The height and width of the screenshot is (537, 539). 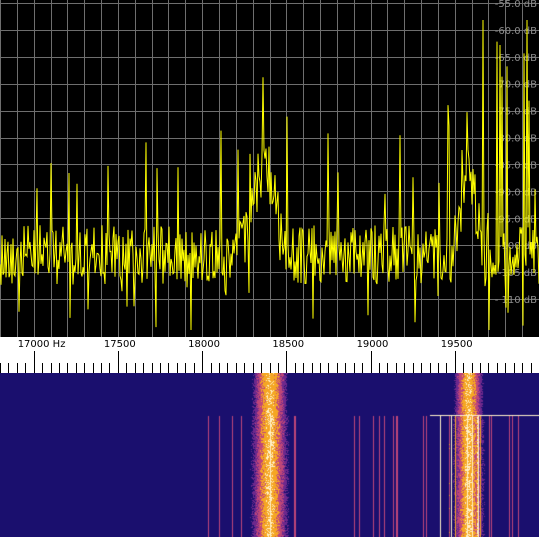 I want to click on ruler-label: 19500, so click(x=457, y=344).